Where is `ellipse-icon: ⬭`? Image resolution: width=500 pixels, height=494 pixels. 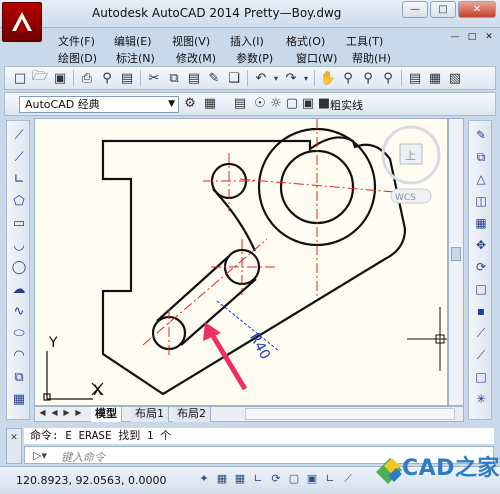
ellipse-icon: ⬭ is located at coordinates (19, 333).